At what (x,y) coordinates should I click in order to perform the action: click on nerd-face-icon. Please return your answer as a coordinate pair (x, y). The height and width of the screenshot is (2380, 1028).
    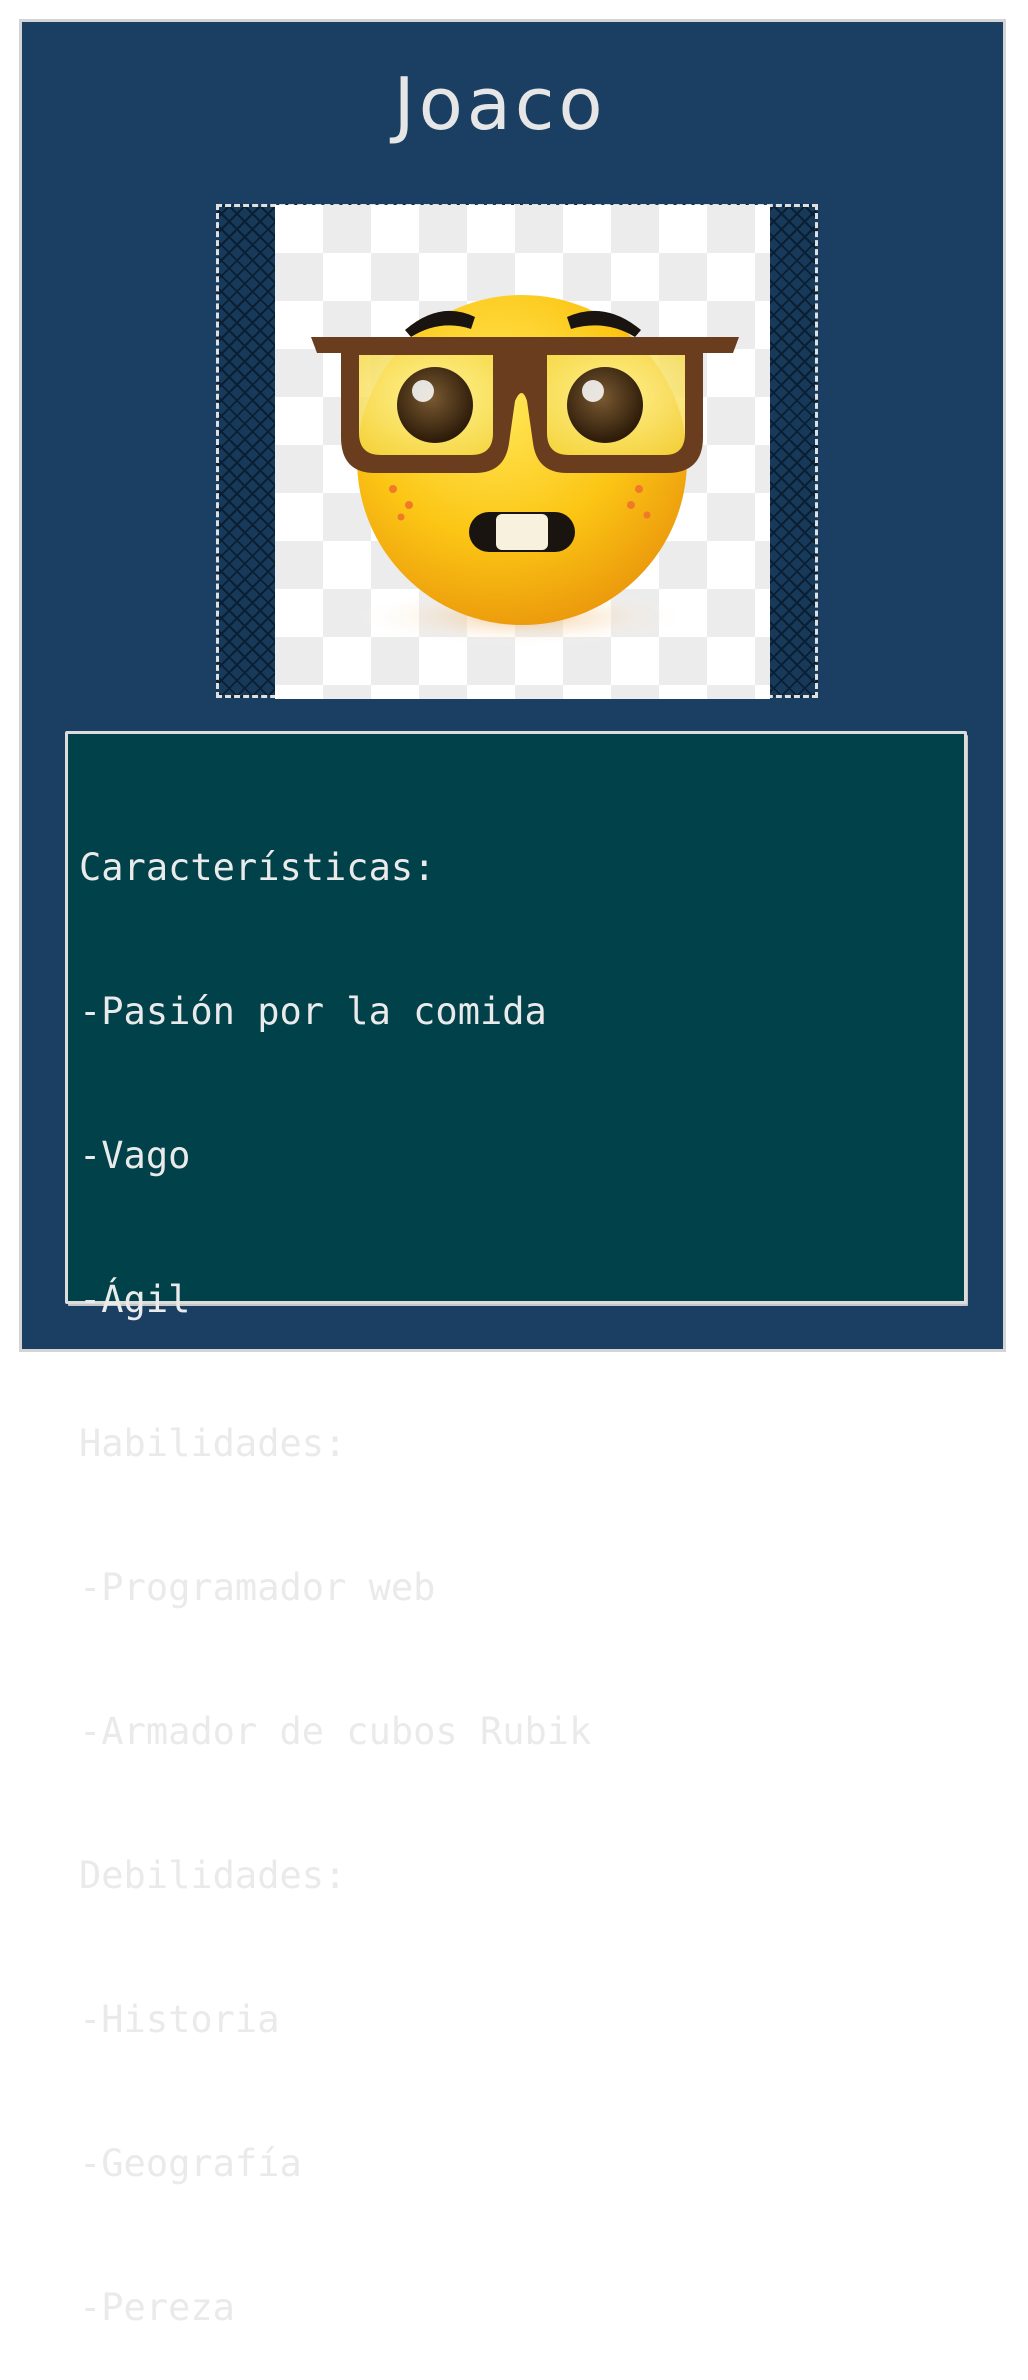
    Looking at the image, I should click on (525, 471).